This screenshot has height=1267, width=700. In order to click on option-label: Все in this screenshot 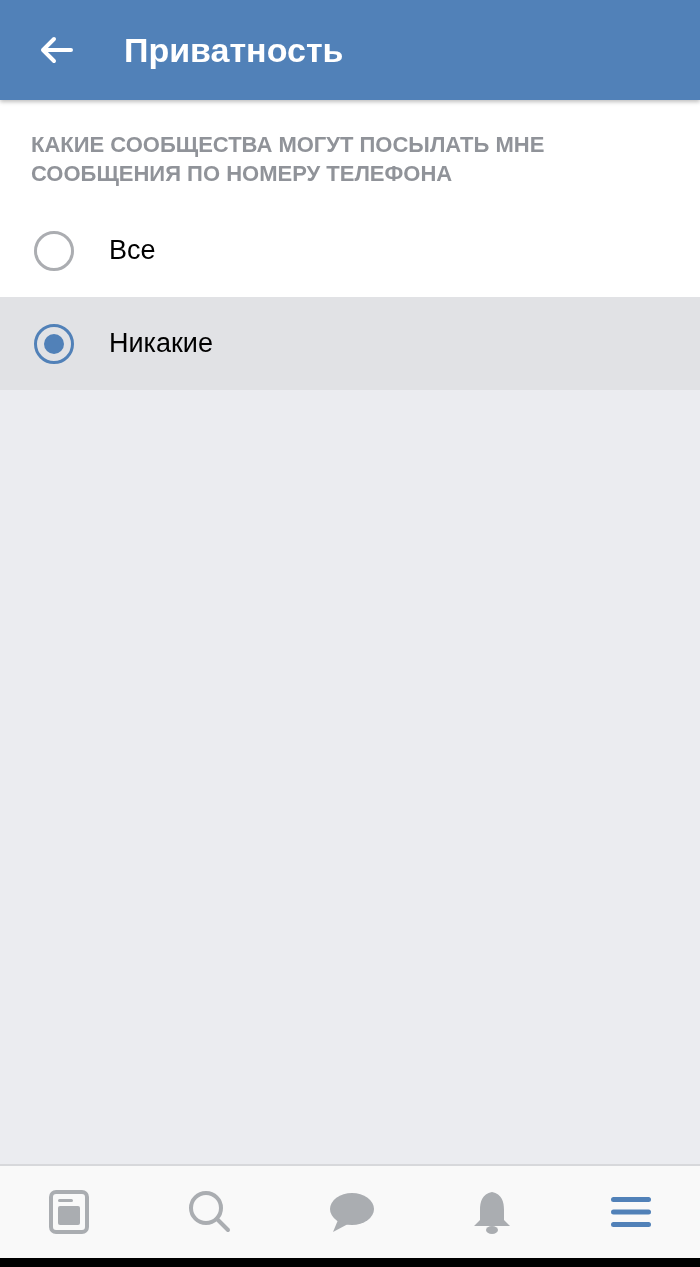, I will do `click(132, 250)`.